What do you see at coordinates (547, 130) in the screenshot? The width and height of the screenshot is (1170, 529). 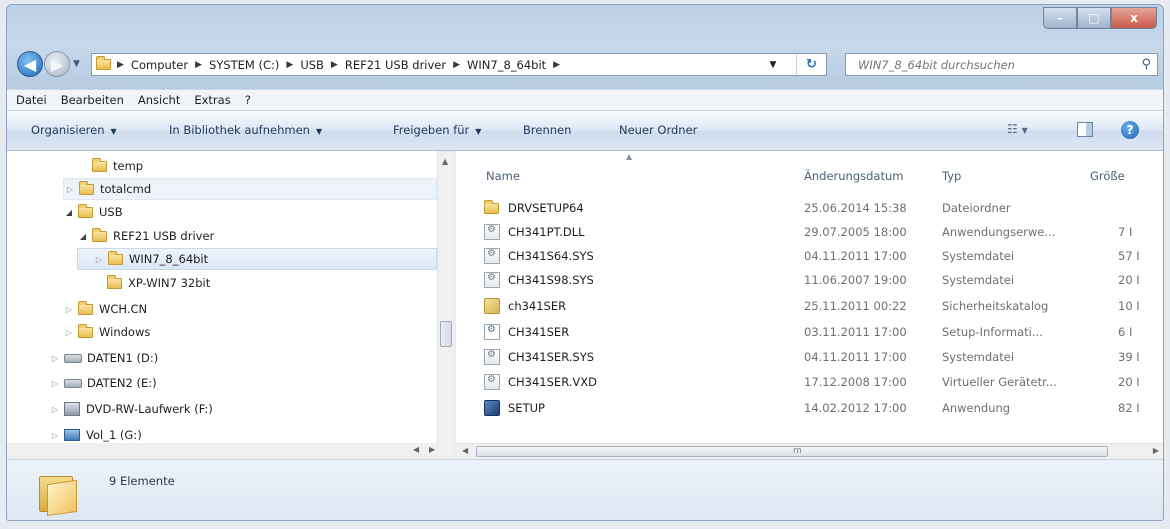 I see `burn-button: Brennen` at bounding box center [547, 130].